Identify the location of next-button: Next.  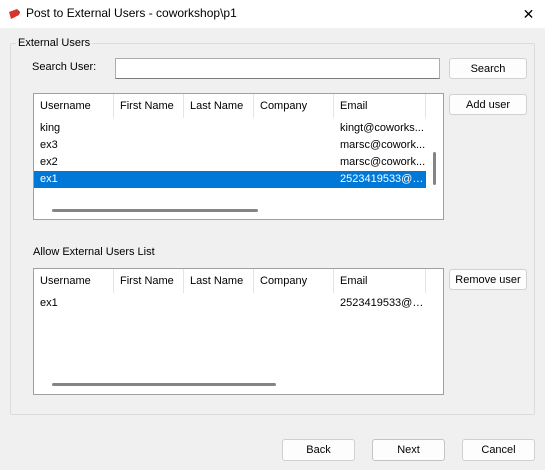
(408, 450).